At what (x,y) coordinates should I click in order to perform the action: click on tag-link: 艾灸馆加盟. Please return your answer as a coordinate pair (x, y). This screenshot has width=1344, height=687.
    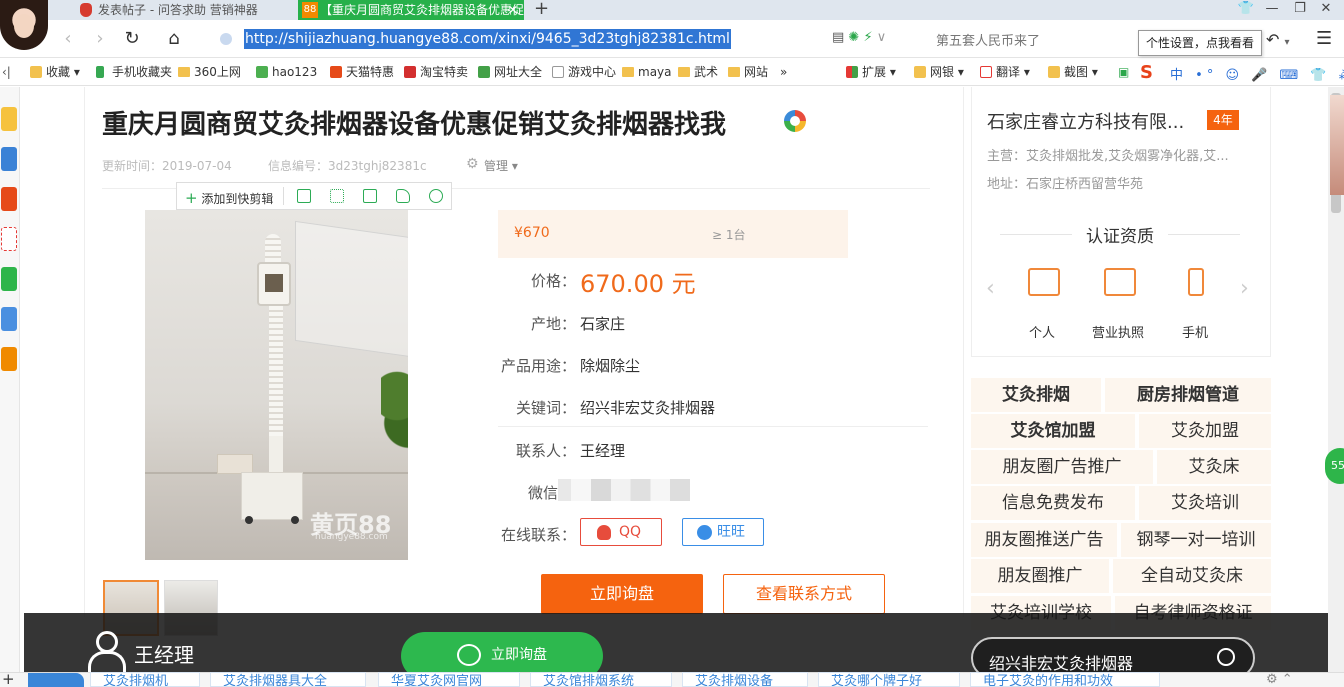
    Looking at the image, I should click on (1053, 431).